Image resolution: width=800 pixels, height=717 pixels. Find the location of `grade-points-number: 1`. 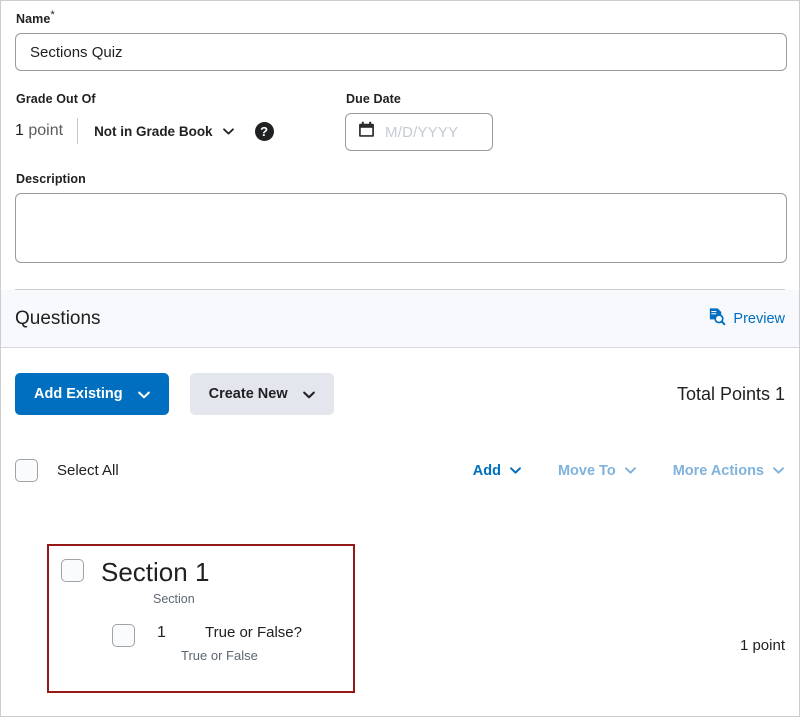

grade-points-number: 1 is located at coordinates (19, 131).